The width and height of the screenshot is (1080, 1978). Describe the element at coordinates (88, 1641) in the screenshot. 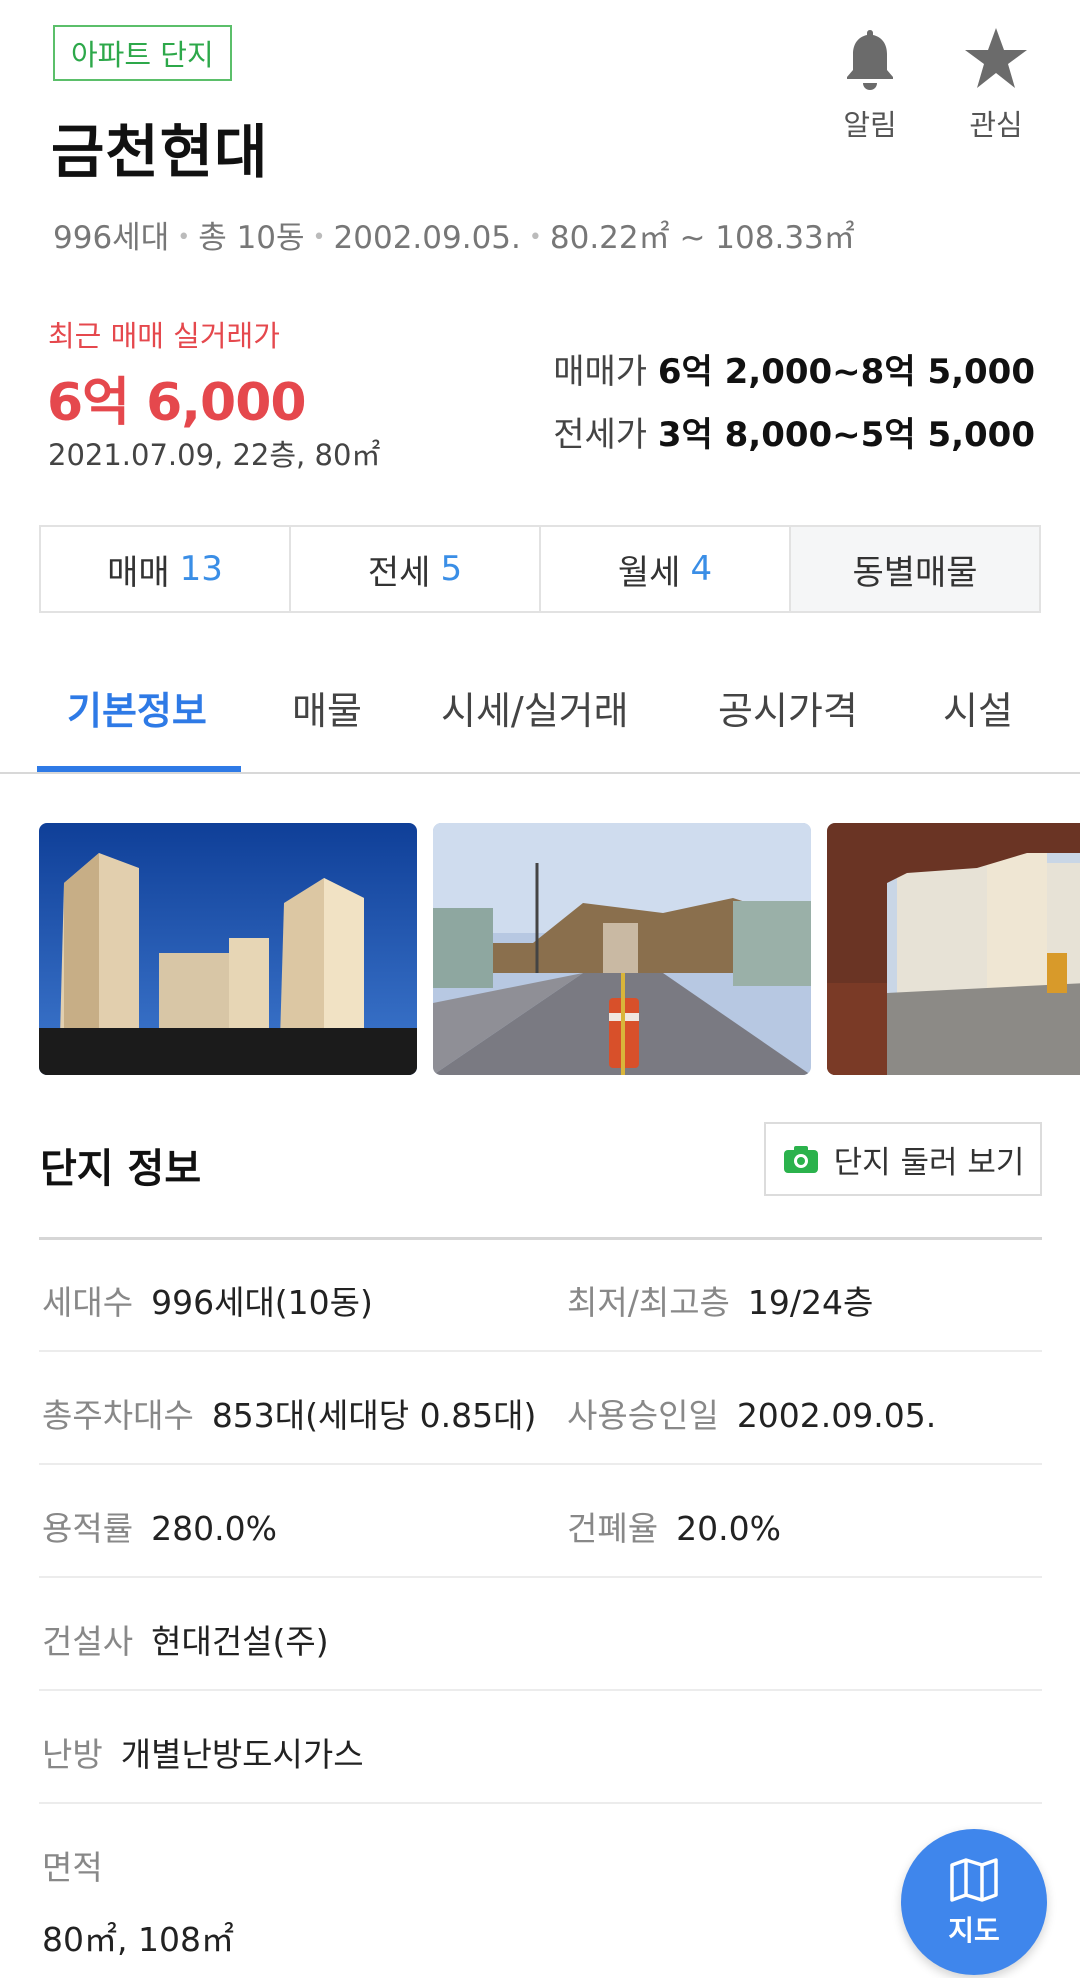

I see `info-label: 건설사` at that location.